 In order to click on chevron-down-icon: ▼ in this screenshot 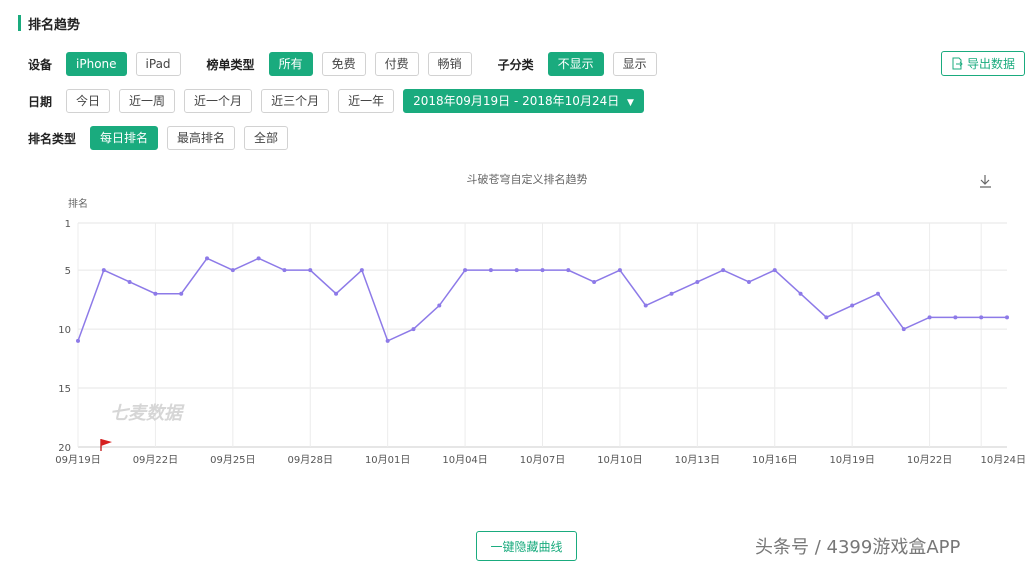, I will do `click(630, 103)`.